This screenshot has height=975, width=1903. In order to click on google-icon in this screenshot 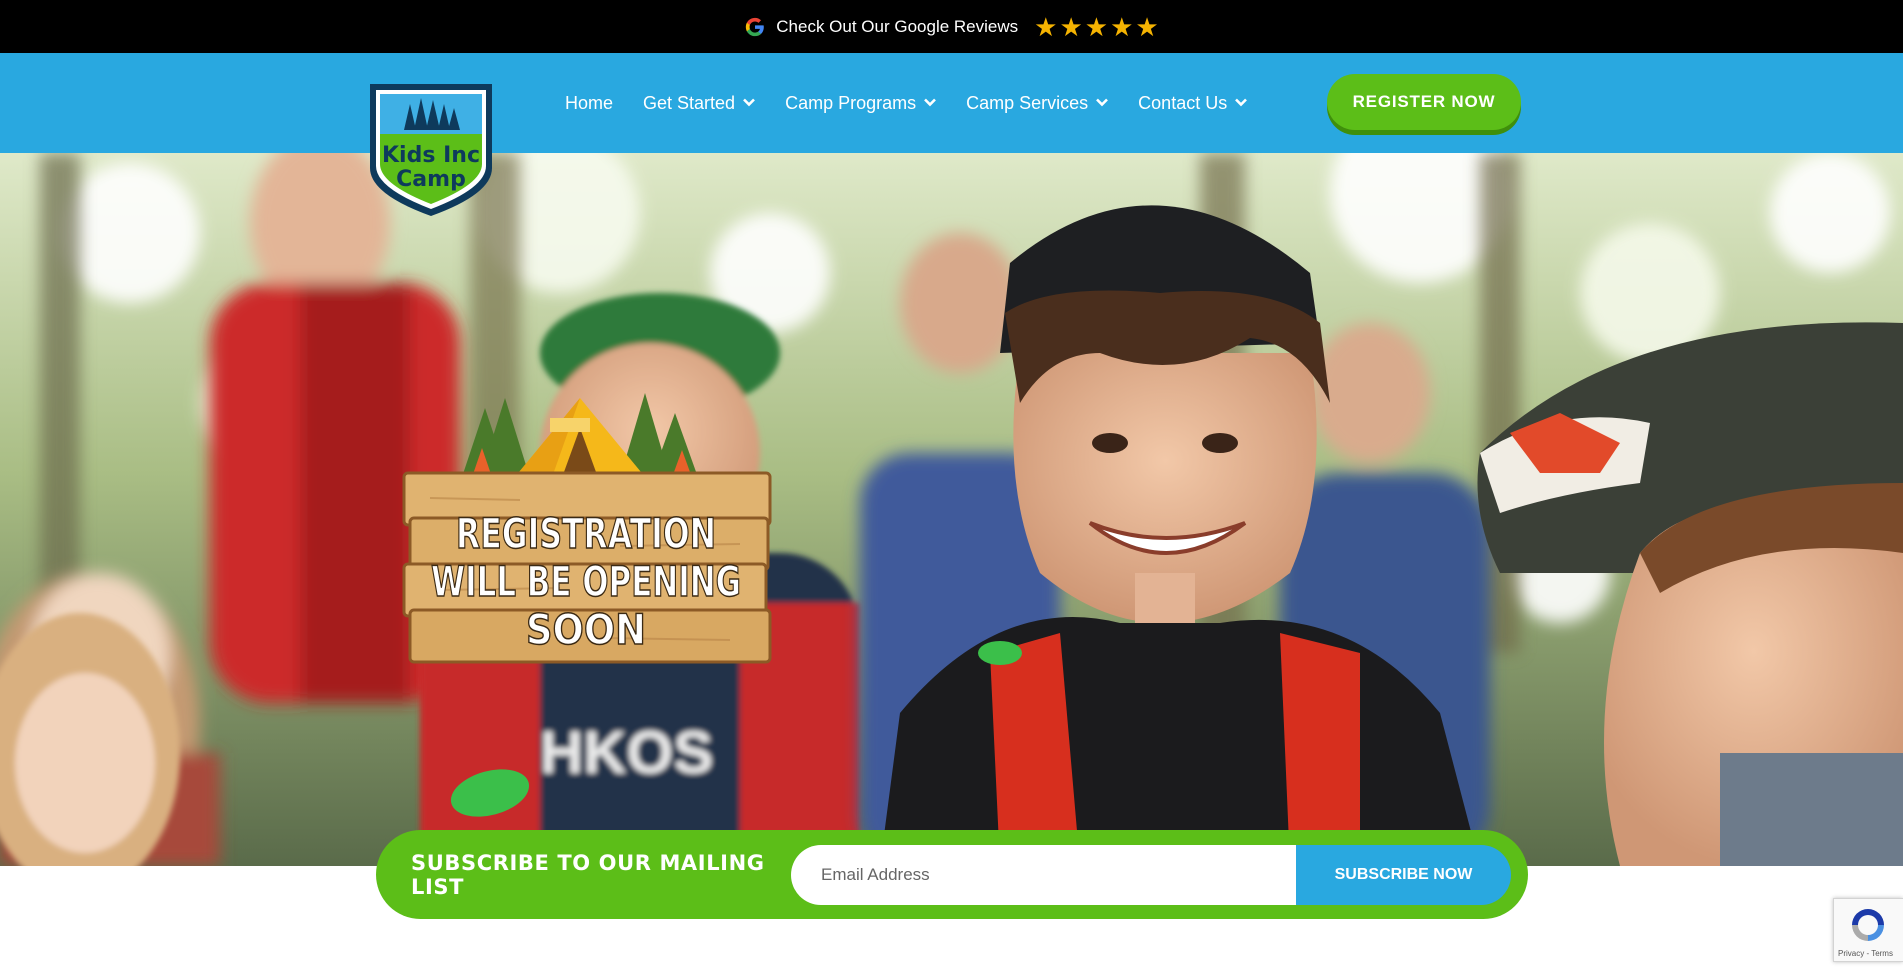, I will do `click(755, 26)`.